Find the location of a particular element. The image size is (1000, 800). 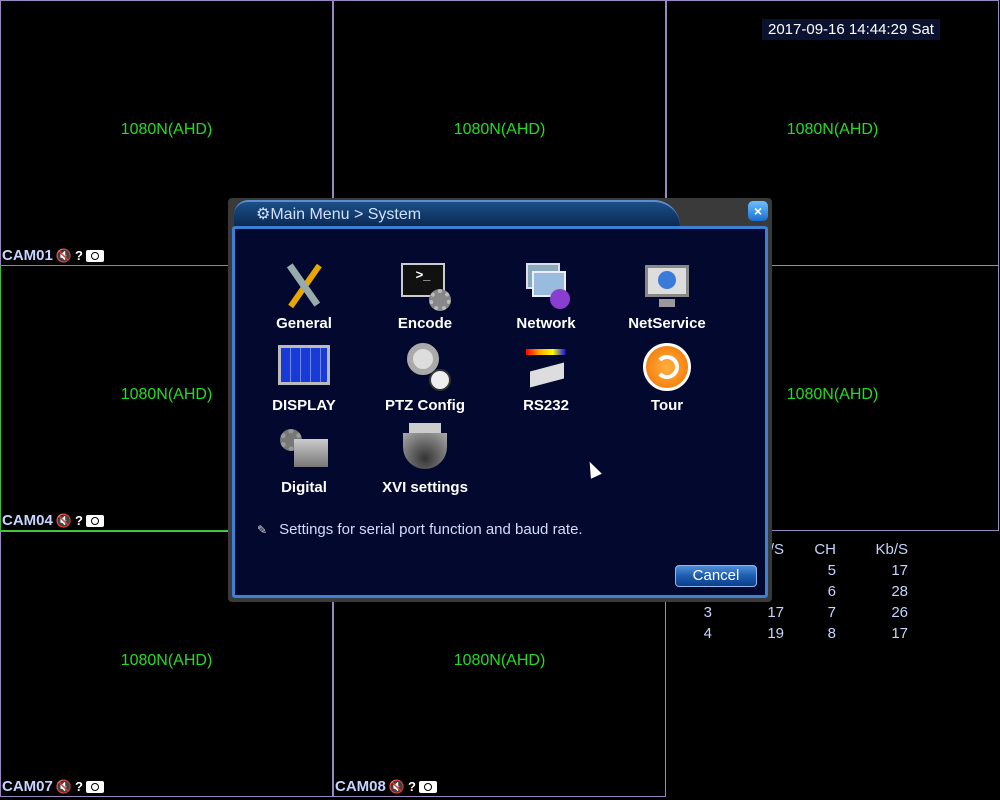

menu-item-label: Encode is located at coordinates (425, 323).